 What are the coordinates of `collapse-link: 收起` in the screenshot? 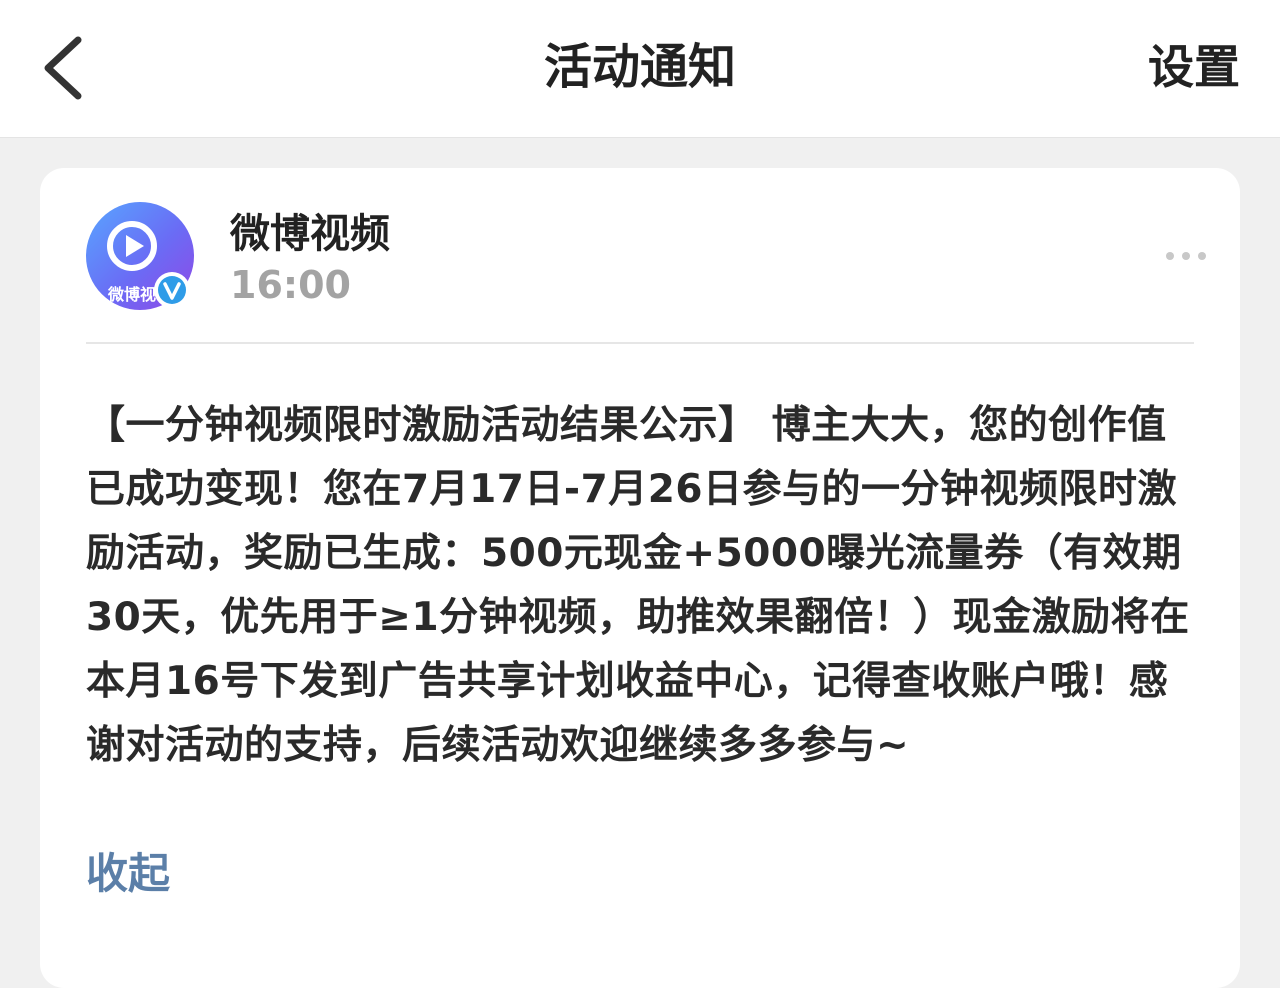 It's located at (128, 874).